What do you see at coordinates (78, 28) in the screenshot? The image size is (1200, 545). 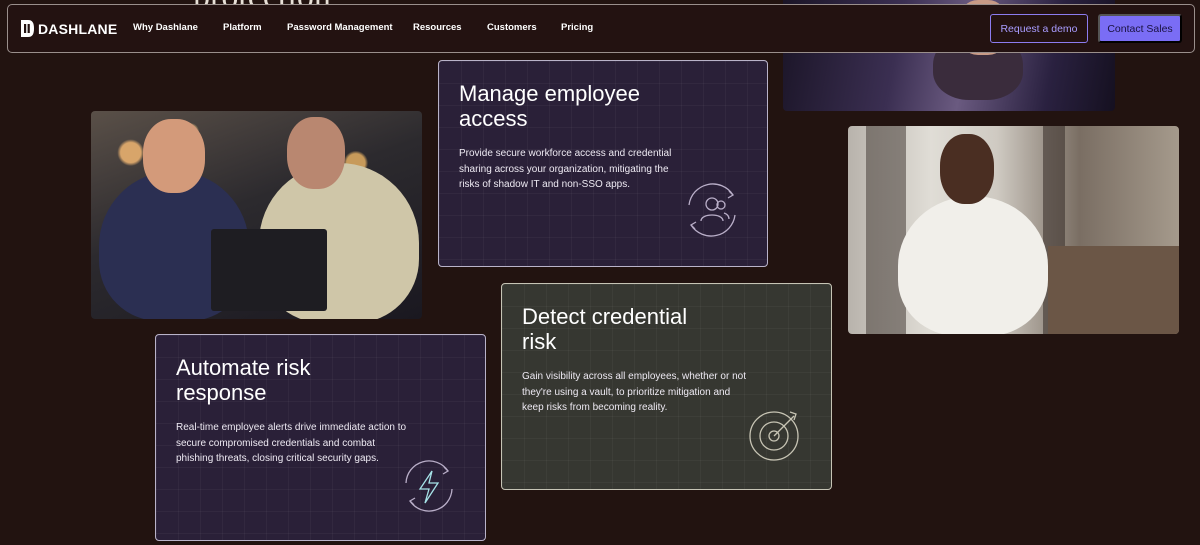 I see `logo-text: DASHLANE` at bounding box center [78, 28].